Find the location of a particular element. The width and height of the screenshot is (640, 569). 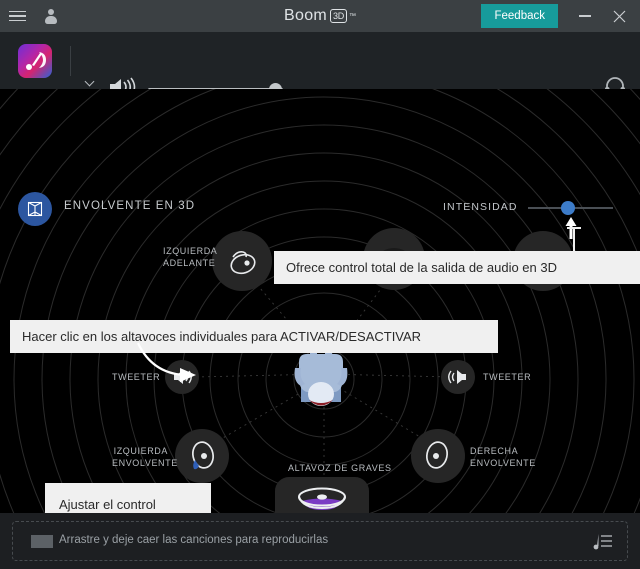

surround-3d-badge is located at coordinates (35, 209).